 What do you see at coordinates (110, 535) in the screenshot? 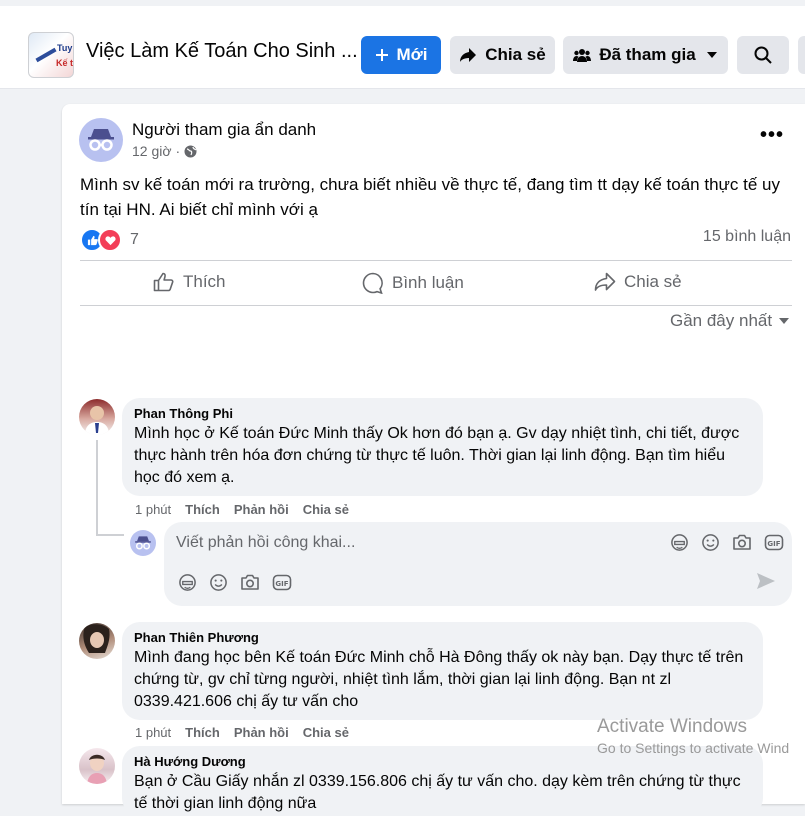
I see `thread-branch` at bounding box center [110, 535].